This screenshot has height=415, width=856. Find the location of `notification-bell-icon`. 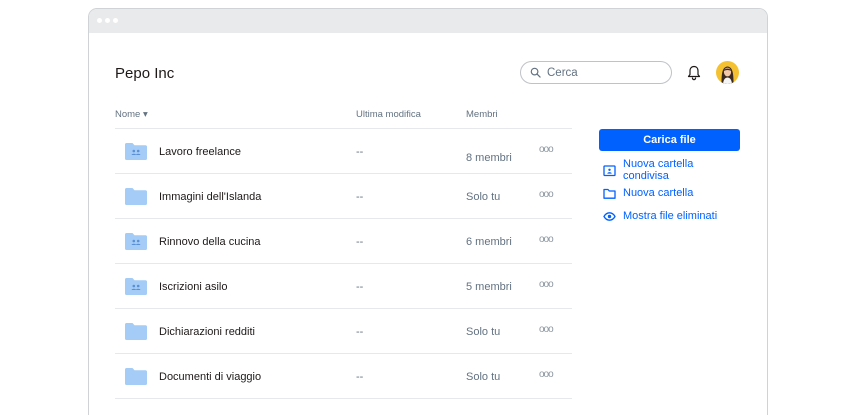

notification-bell-icon is located at coordinates (694, 73).